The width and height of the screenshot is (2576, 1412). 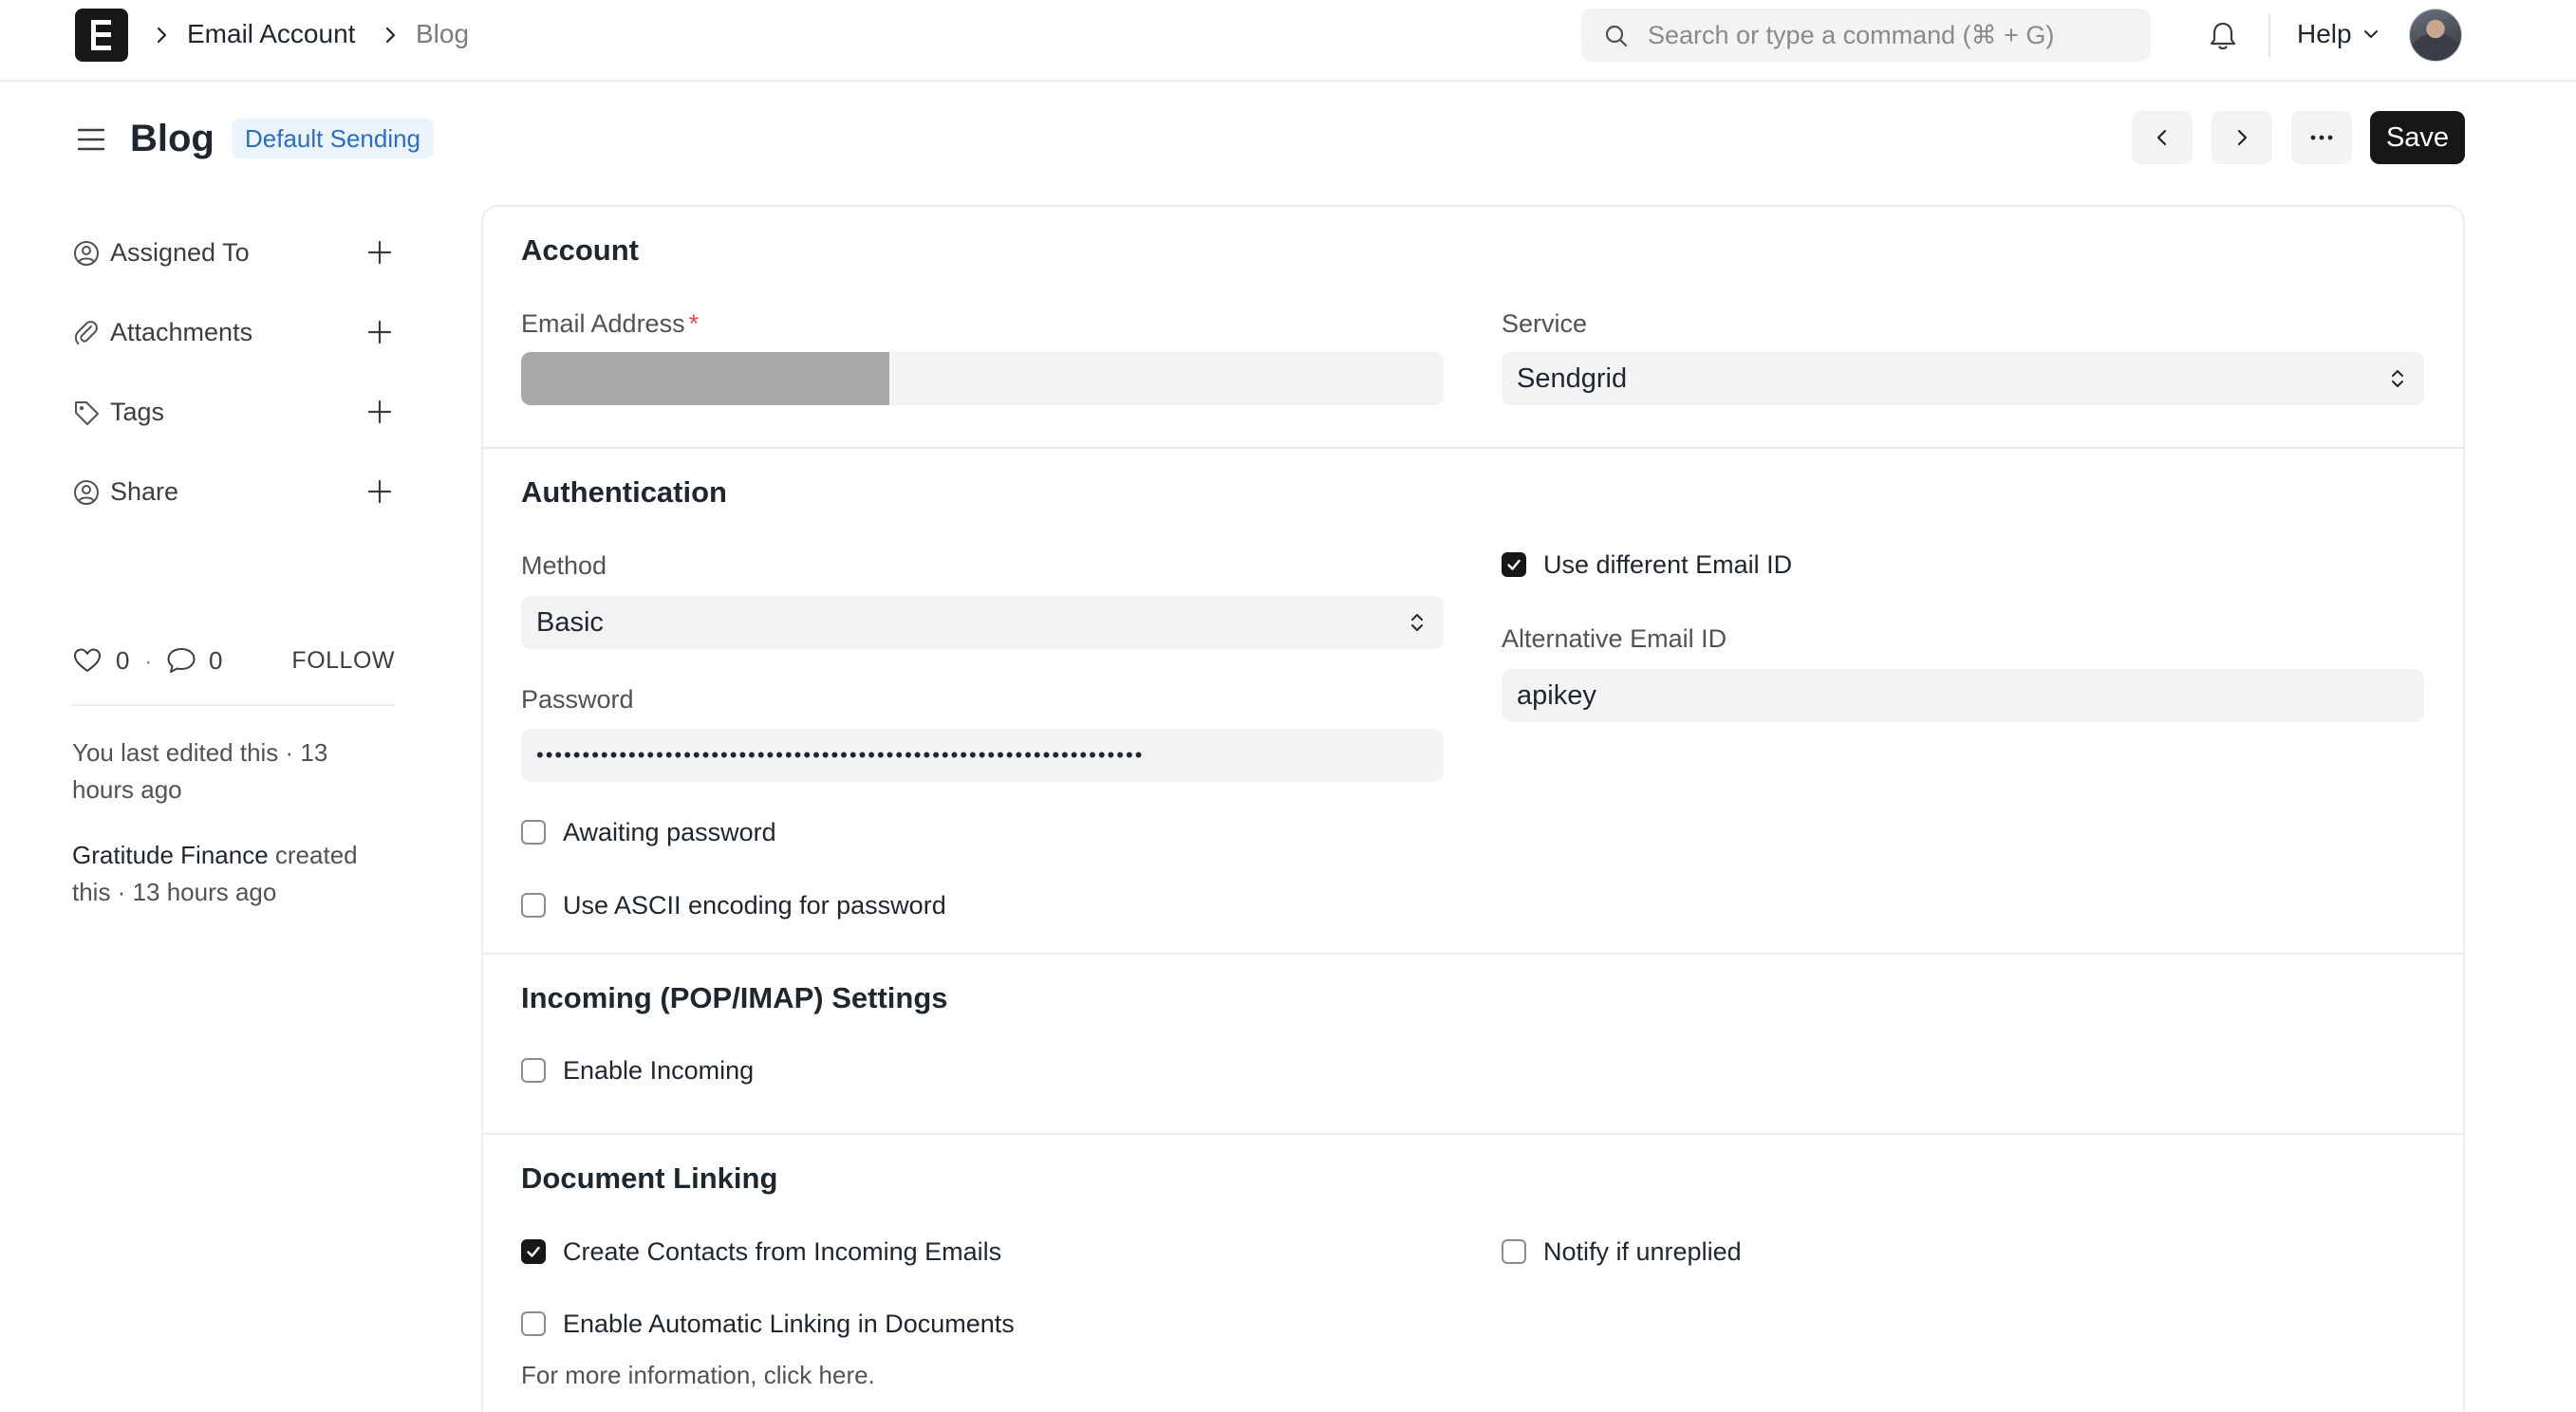 What do you see at coordinates (1573, 378) in the screenshot?
I see `service-value: Sendgrid` at bounding box center [1573, 378].